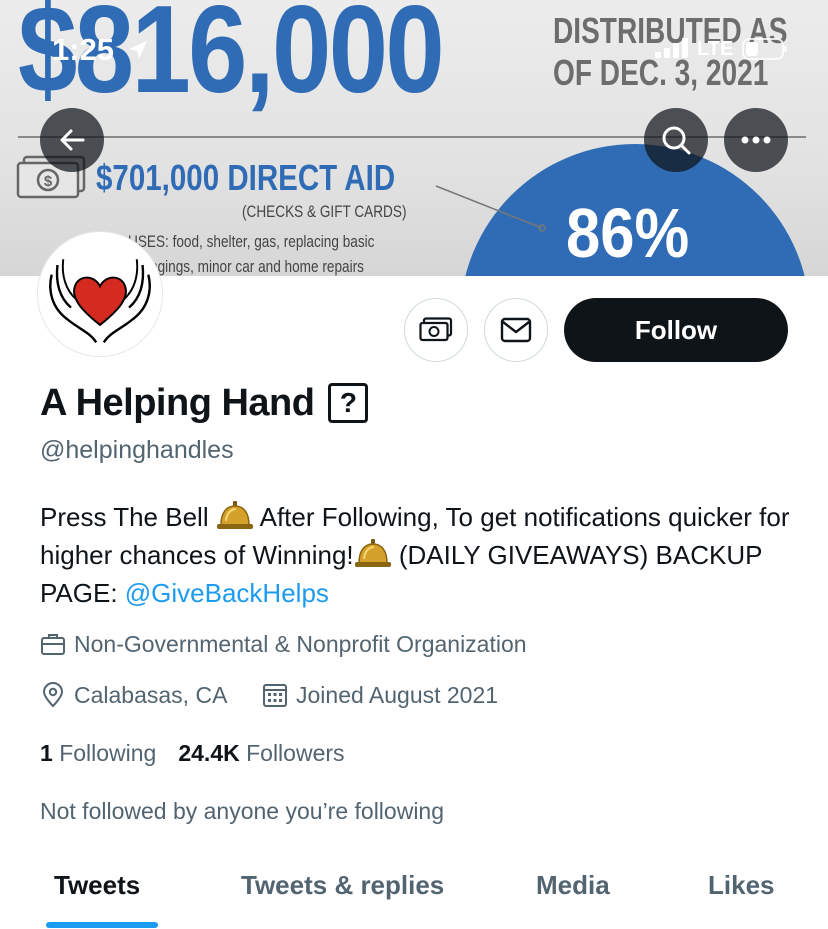  I want to click on calendar-icon, so click(275, 695).